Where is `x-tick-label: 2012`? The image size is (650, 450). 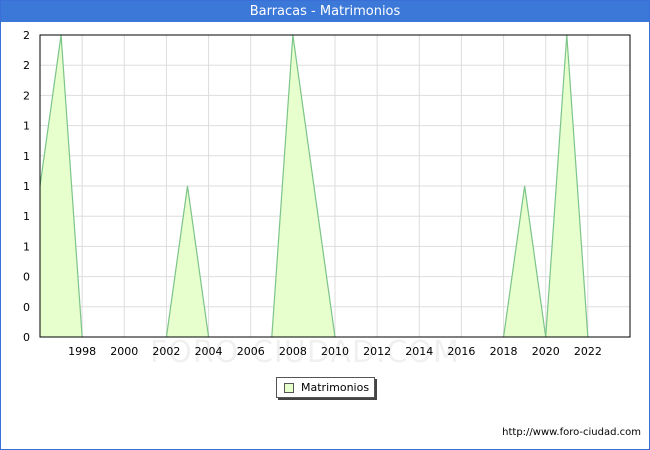
x-tick-label: 2012 is located at coordinates (377, 351).